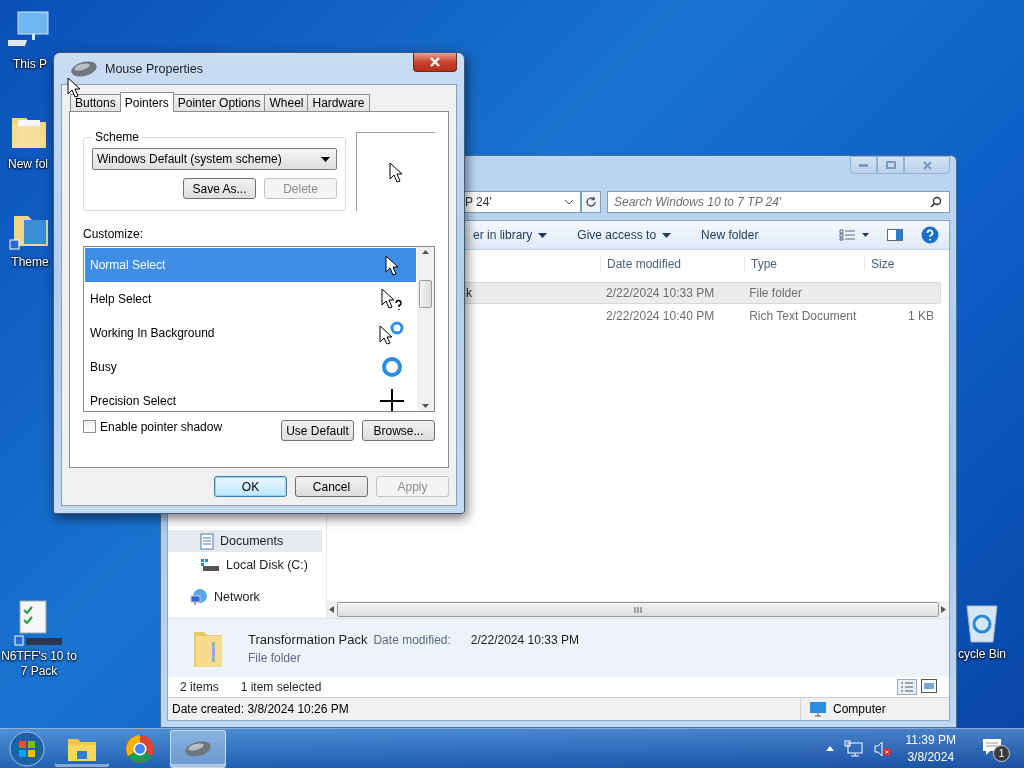 This screenshot has height=768, width=1024. I want to click on pointer-button: Use Default, so click(317, 430).